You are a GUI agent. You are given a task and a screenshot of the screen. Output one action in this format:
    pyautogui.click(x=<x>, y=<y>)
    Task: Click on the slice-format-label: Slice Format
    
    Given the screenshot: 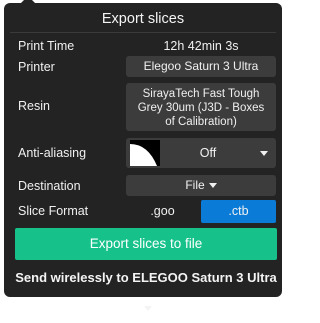 What is the action you would take?
    pyautogui.click(x=53, y=211)
    